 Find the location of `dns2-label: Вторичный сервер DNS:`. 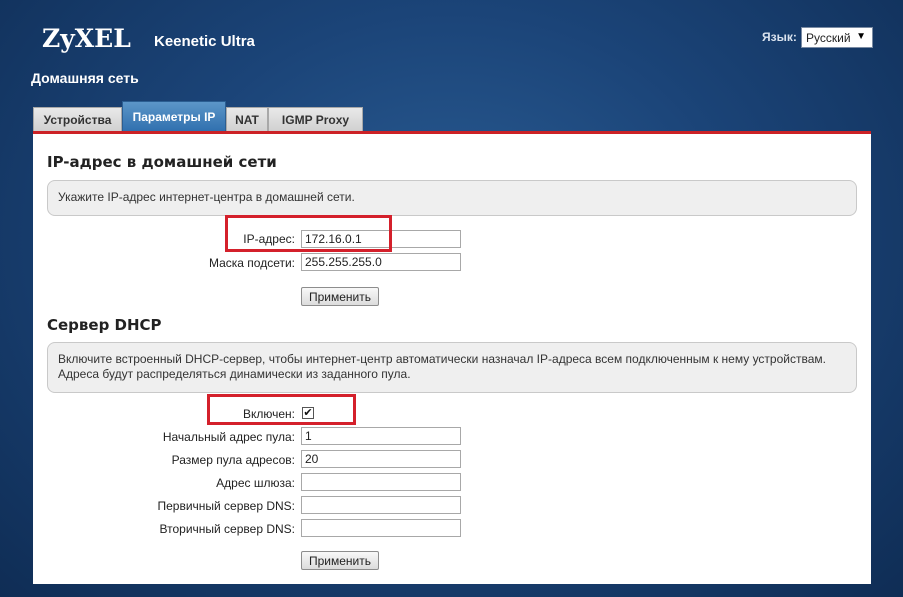

dns2-label: Вторичный сервер DNS: is located at coordinates (227, 529).